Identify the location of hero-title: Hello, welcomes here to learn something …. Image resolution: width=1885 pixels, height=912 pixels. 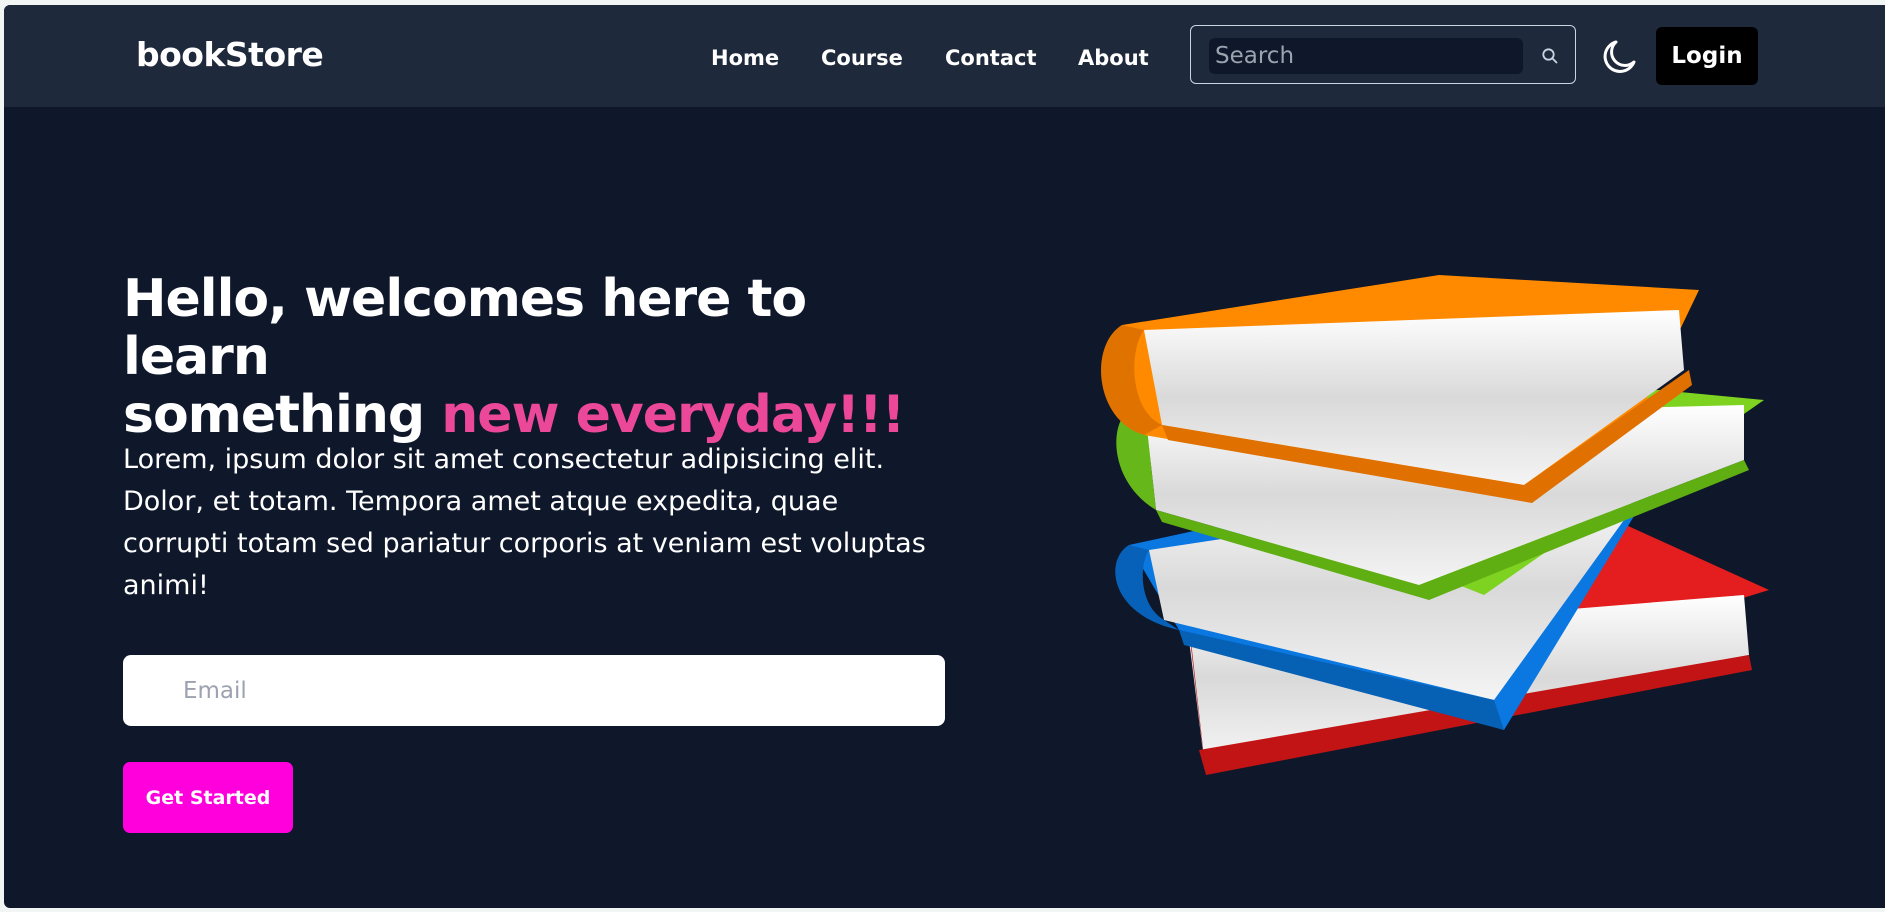
(533, 357).